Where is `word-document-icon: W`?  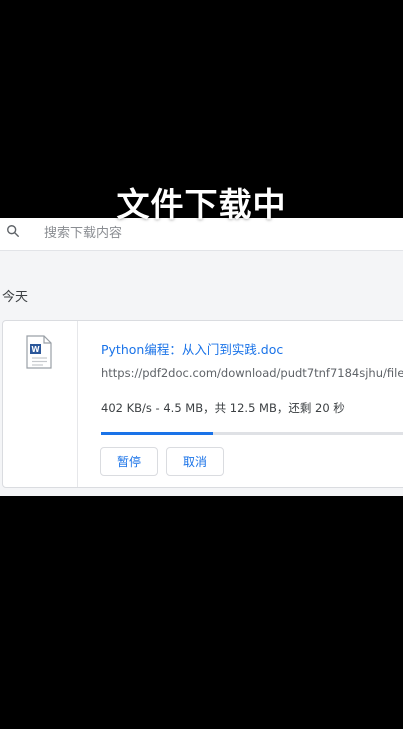 word-document-icon: W is located at coordinates (39, 352).